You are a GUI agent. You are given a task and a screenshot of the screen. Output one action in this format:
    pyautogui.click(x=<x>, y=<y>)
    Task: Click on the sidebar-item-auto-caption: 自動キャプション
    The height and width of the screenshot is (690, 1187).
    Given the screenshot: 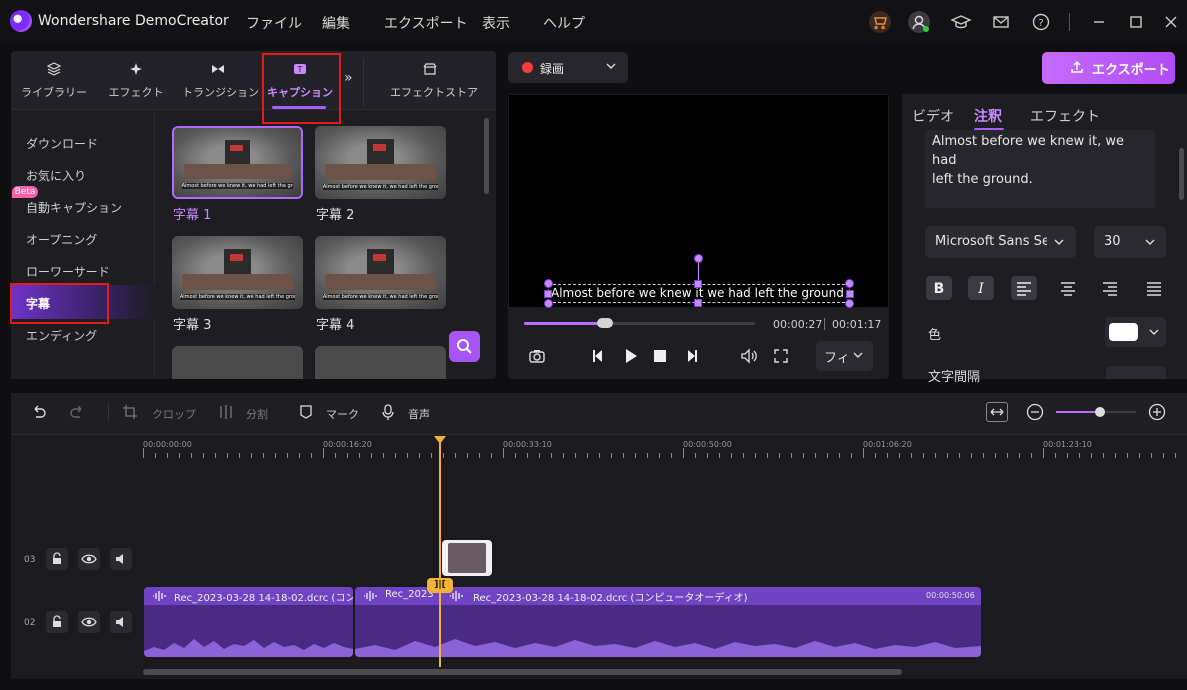 What is the action you would take?
    pyautogui.click(x=74, y=207)
    